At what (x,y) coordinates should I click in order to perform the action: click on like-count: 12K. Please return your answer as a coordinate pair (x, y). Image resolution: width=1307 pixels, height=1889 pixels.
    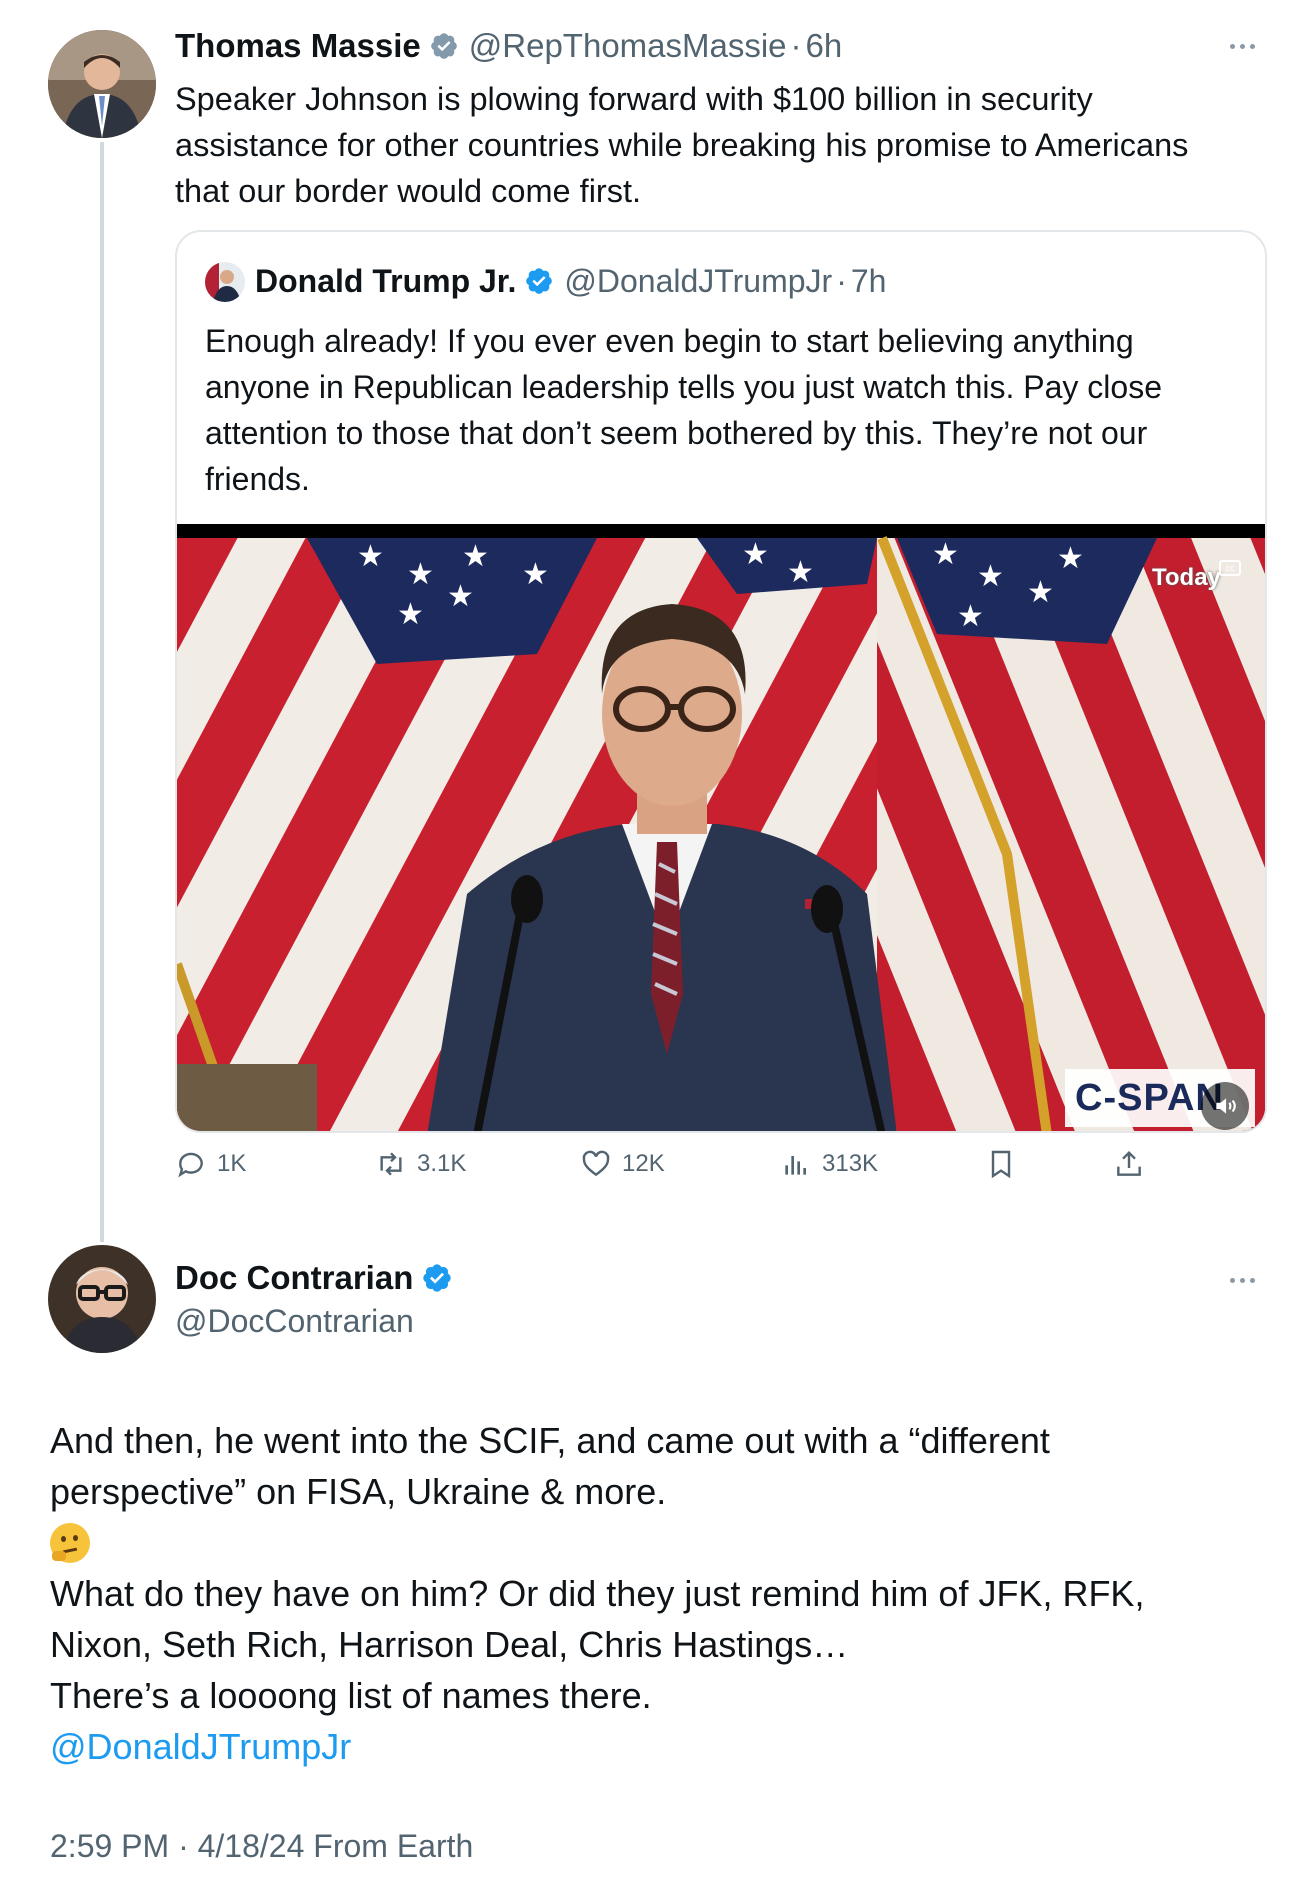
    Looking at the image, I should click on (643, 1163).